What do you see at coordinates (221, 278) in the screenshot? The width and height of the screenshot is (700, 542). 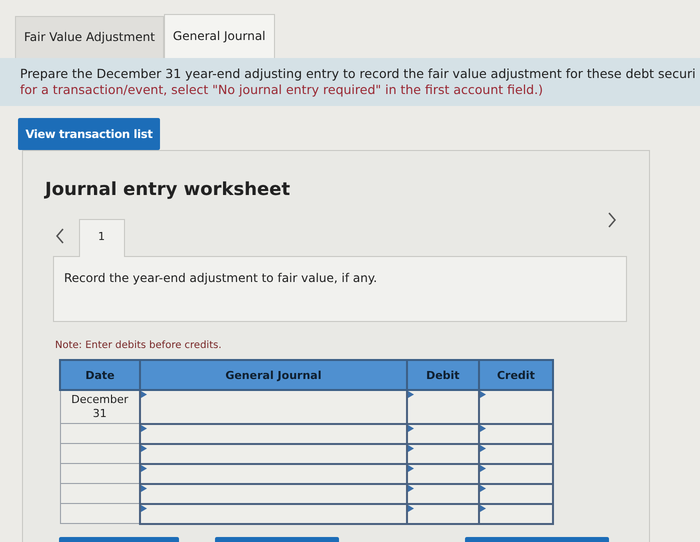 I see `prompt-text: Record the year-end adjustment to fair value, if any.` at bounding box center [221, 278].